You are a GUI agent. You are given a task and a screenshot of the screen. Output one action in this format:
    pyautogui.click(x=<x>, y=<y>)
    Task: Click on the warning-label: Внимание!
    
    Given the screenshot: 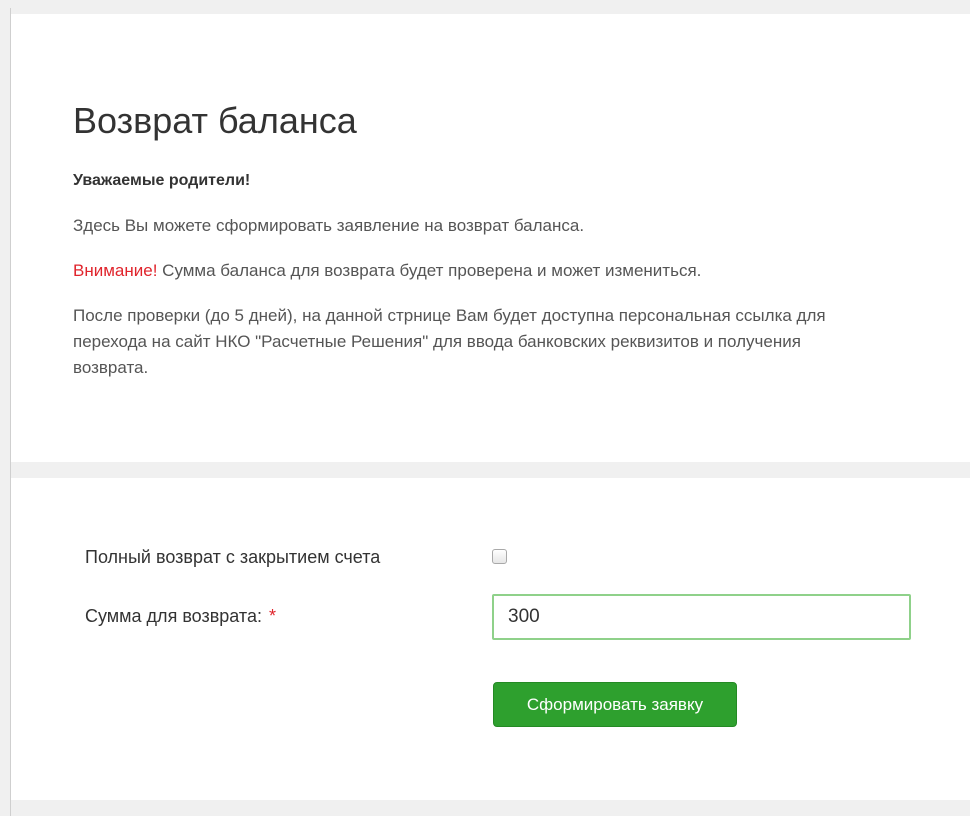 What is the action you would take?
    pyautogui.click(x=115, y=270)
    